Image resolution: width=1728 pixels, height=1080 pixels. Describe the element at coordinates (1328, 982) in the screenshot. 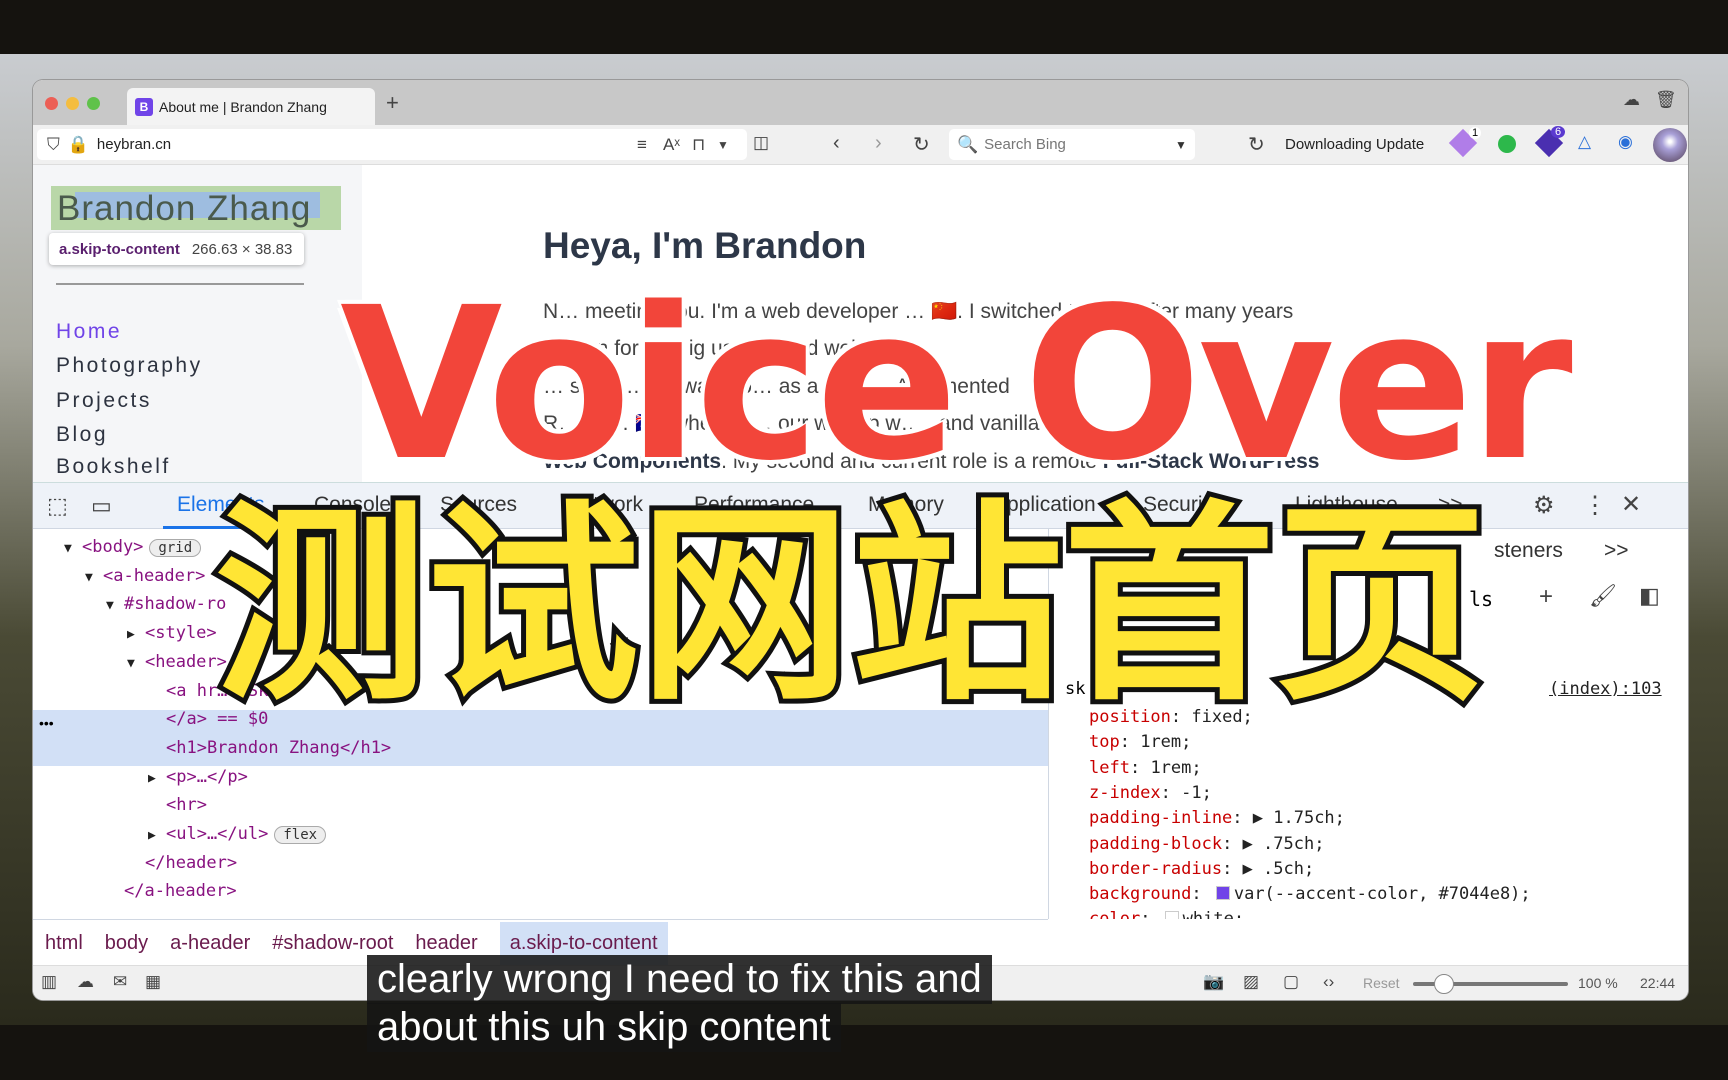

I see `code-icon: ‹›` at that location.